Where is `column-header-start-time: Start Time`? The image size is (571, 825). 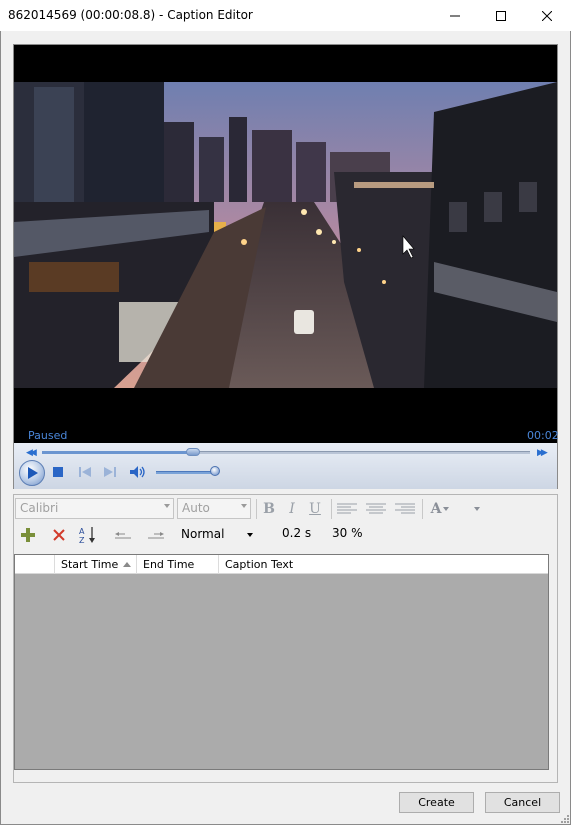 column-header-start-time: Start Time is located at coordinates (96, 564).